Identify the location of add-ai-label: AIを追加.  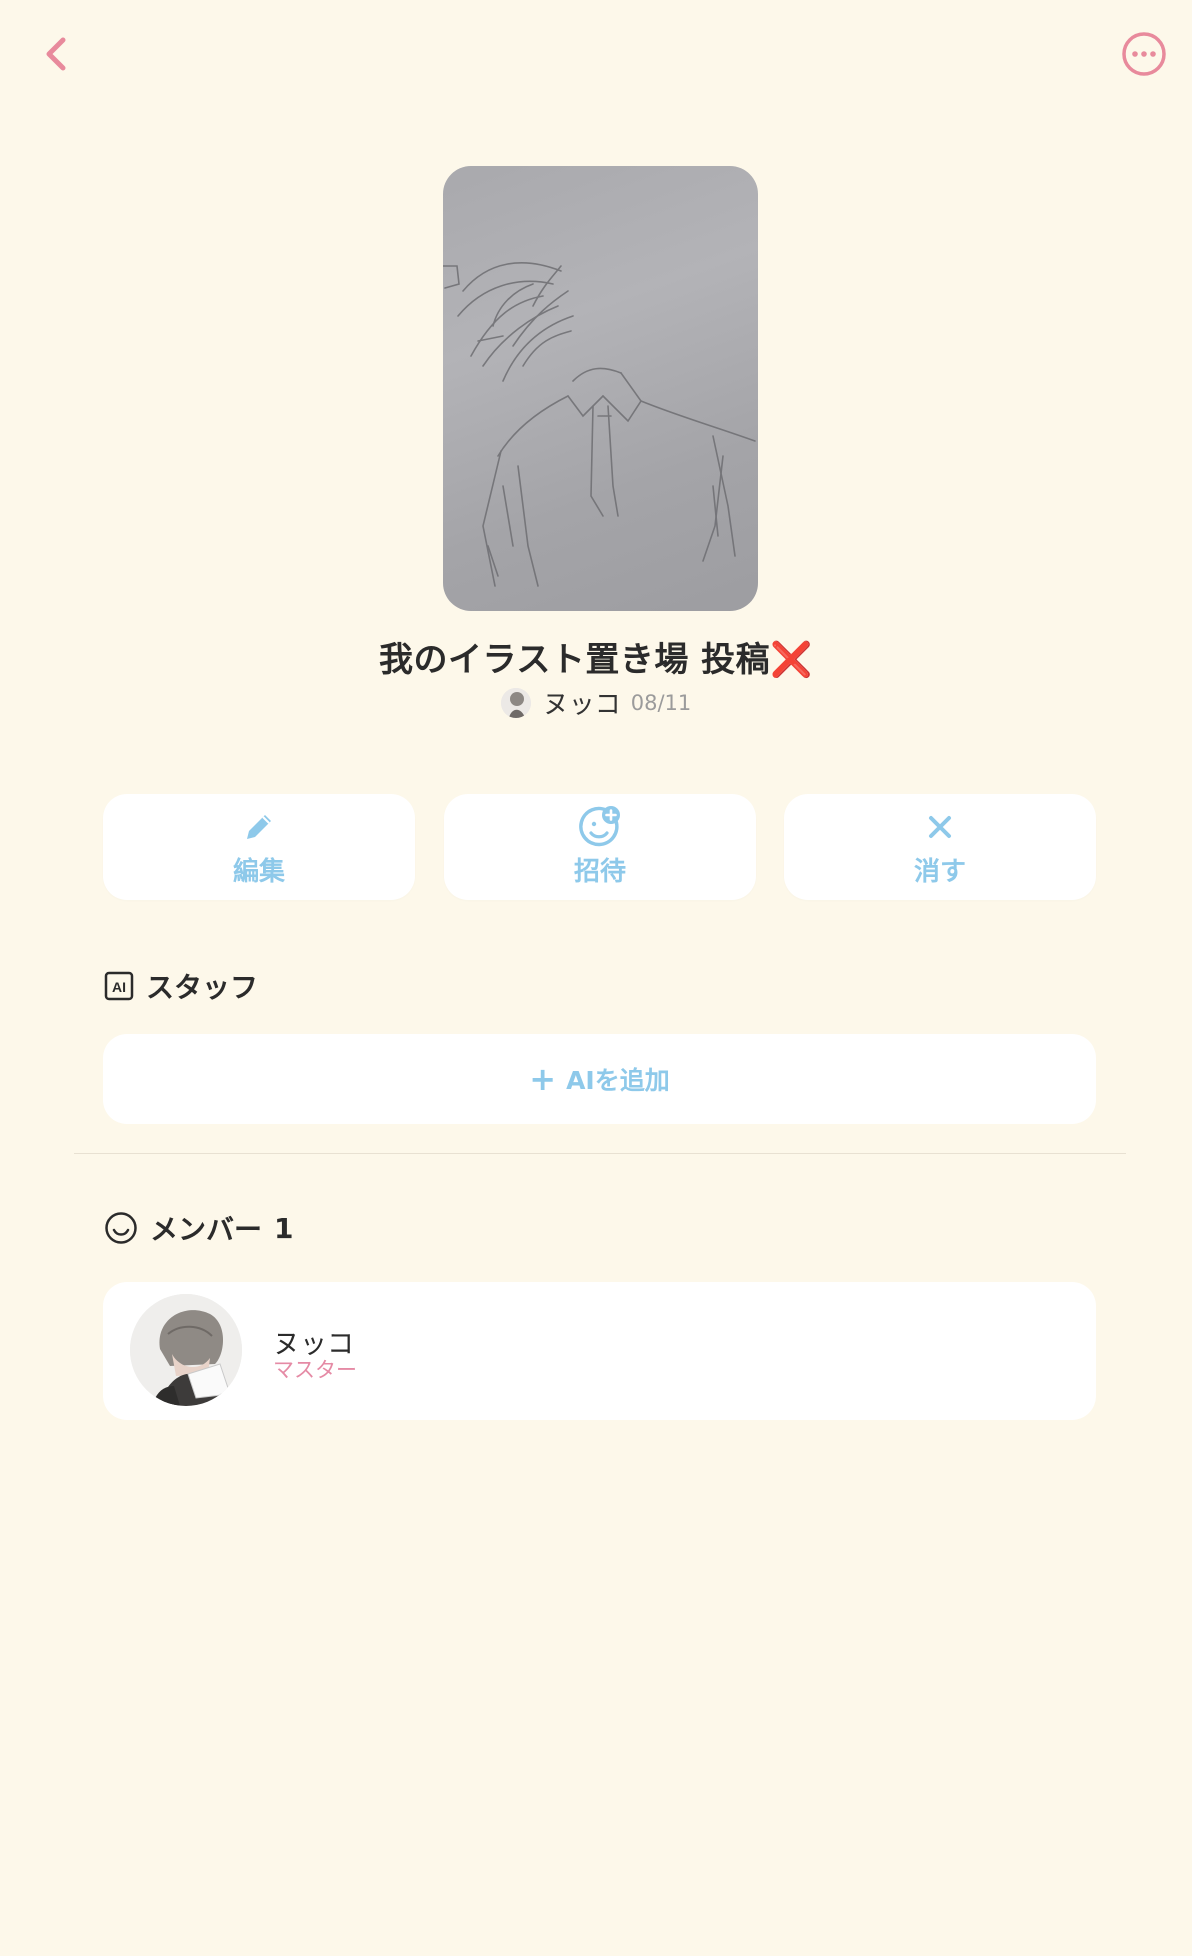
(618, 1080).